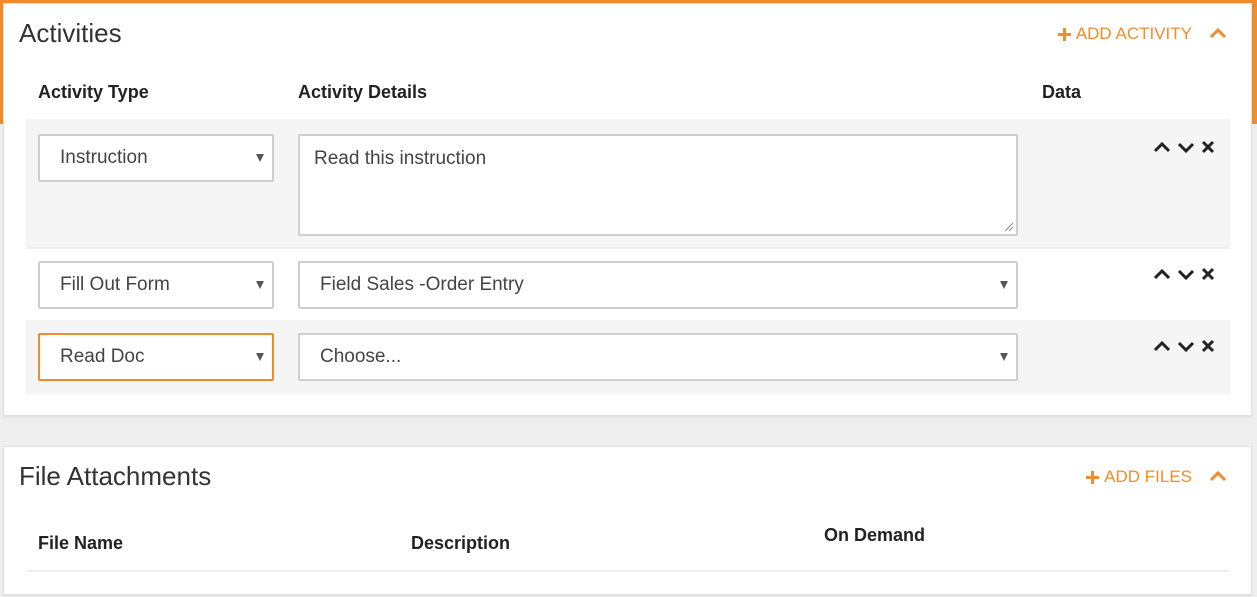 This screenshot has height=597, width=1257. What do you see at coordinates (102, 356) in the screenshot?
I see `activity-type-value: Read Doc` at bounding box center [102, 356].